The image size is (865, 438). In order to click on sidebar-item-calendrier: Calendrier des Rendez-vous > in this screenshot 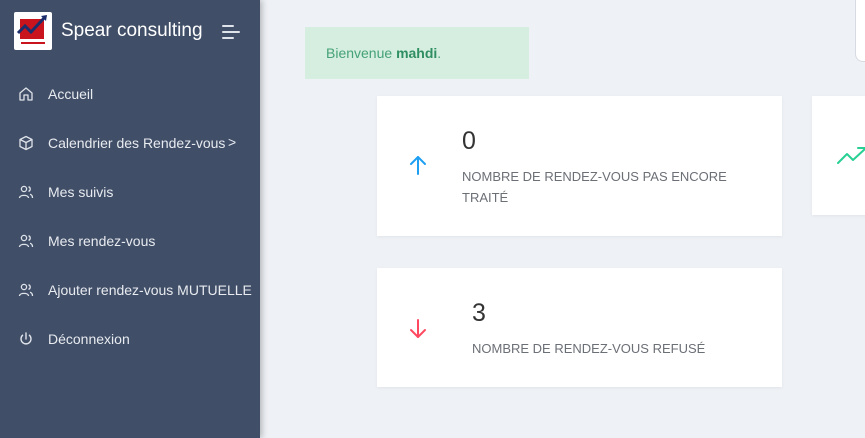, I will do `click(130, 143)`.